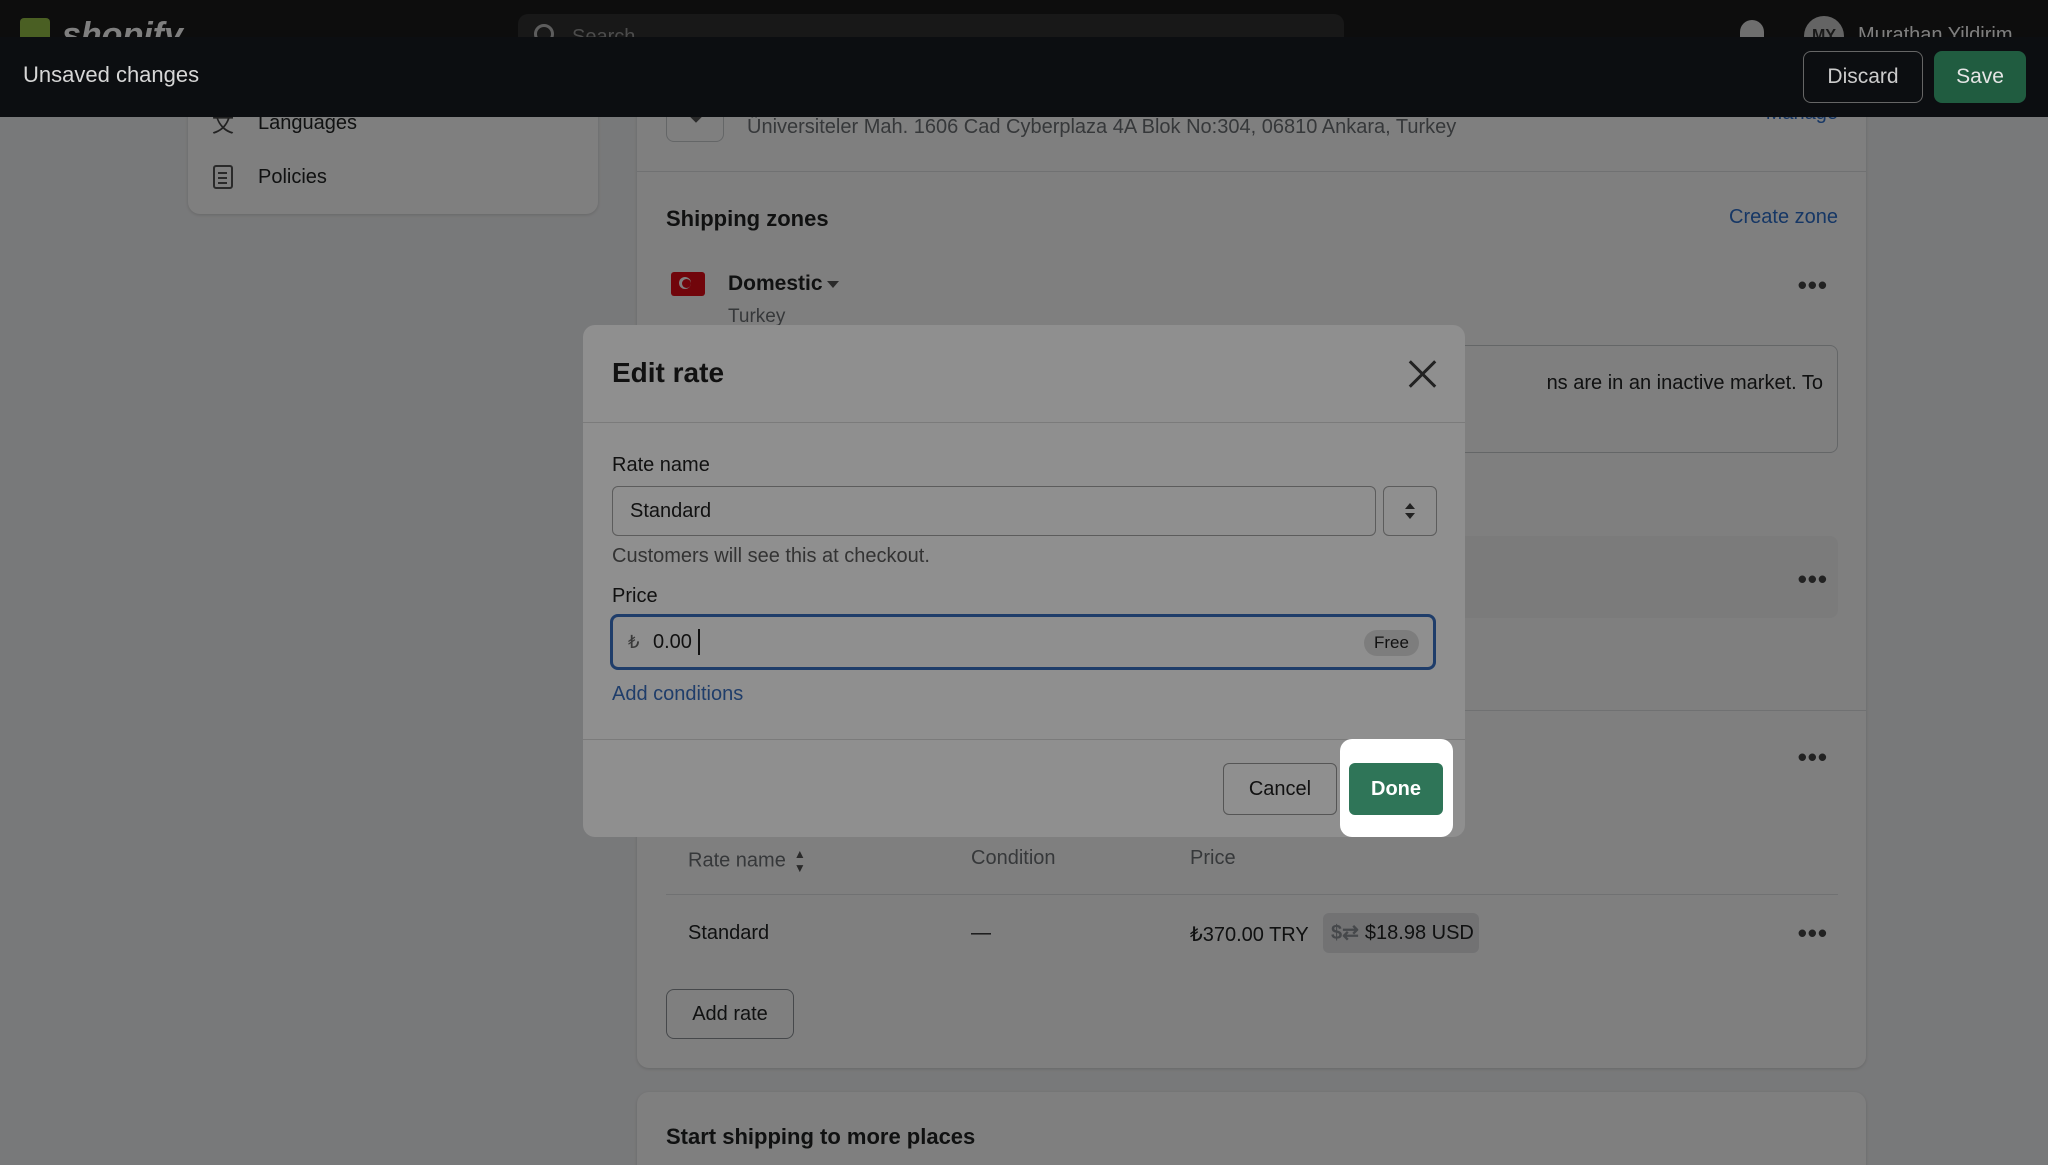  I want to click on caret-down-icon, so click(1410, 516).